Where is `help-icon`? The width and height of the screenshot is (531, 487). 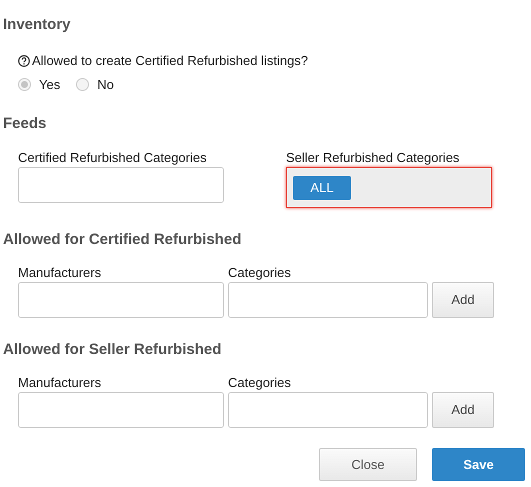 help-icon is located at coordinates (24, 60).